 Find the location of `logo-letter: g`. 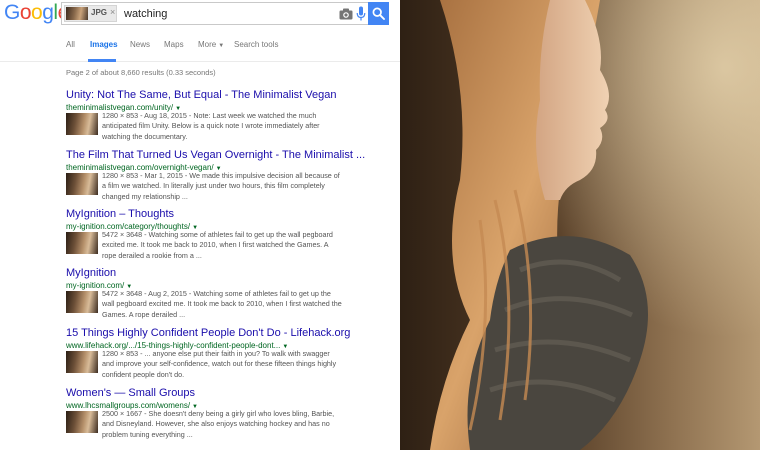

logo-letter: g is located at coordinates (48, 12).